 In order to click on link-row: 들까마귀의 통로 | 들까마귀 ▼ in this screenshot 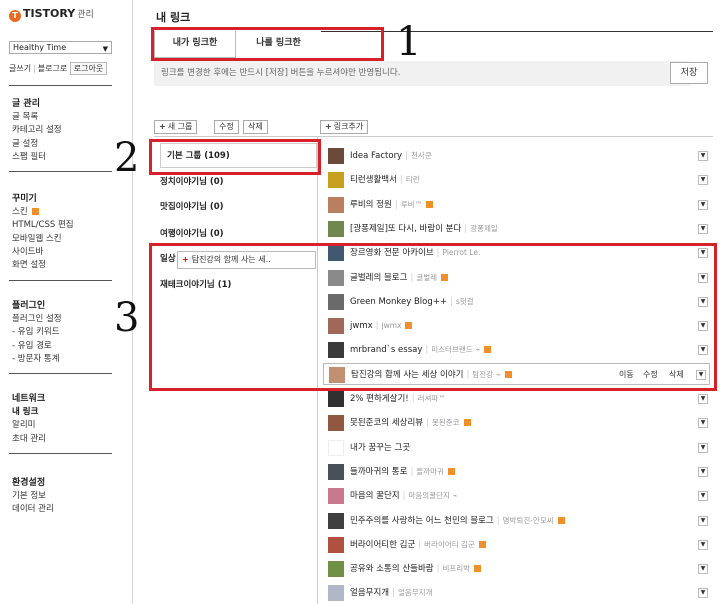, I will do `click(518, 472)`.